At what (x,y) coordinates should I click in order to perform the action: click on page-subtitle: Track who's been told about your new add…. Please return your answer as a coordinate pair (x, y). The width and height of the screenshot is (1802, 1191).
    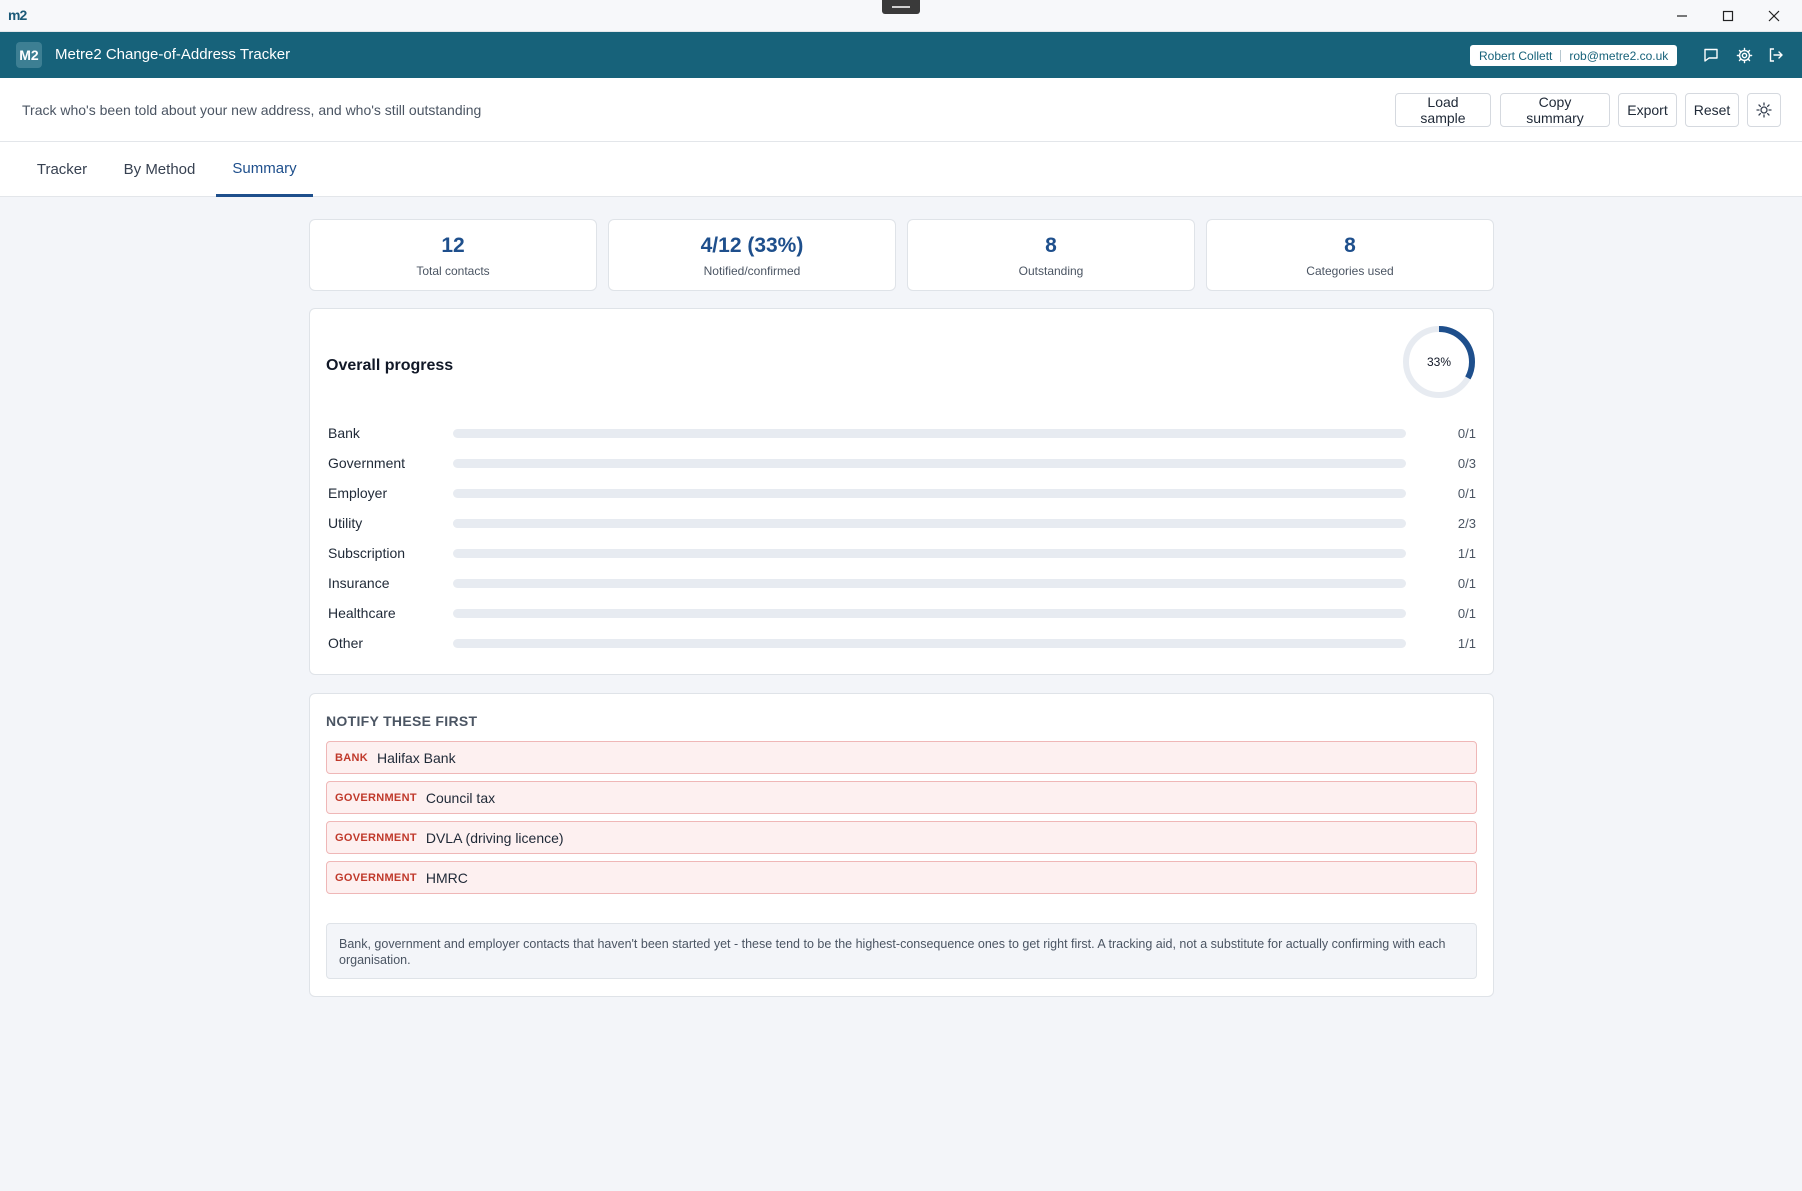
    Looking at the image, I should click on (252, 110).